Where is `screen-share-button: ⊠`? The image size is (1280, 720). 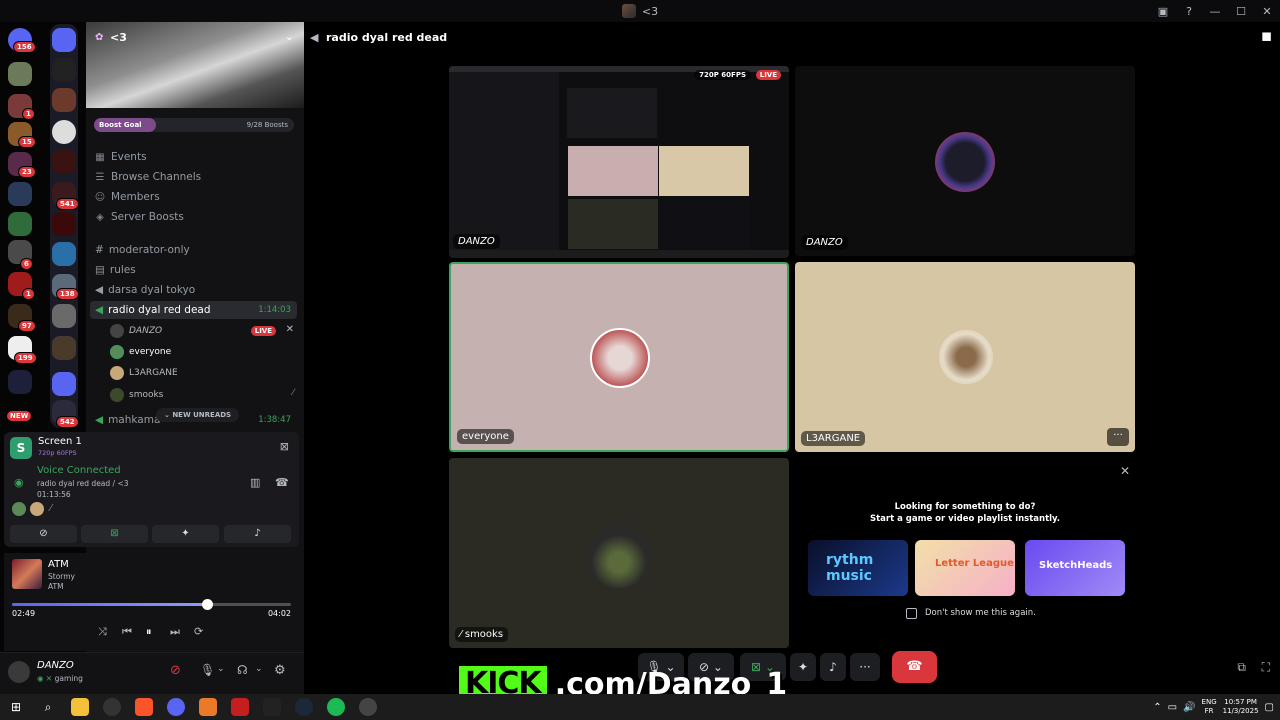 screen-share-button: ⊠ is located at coordinates (114, 534).